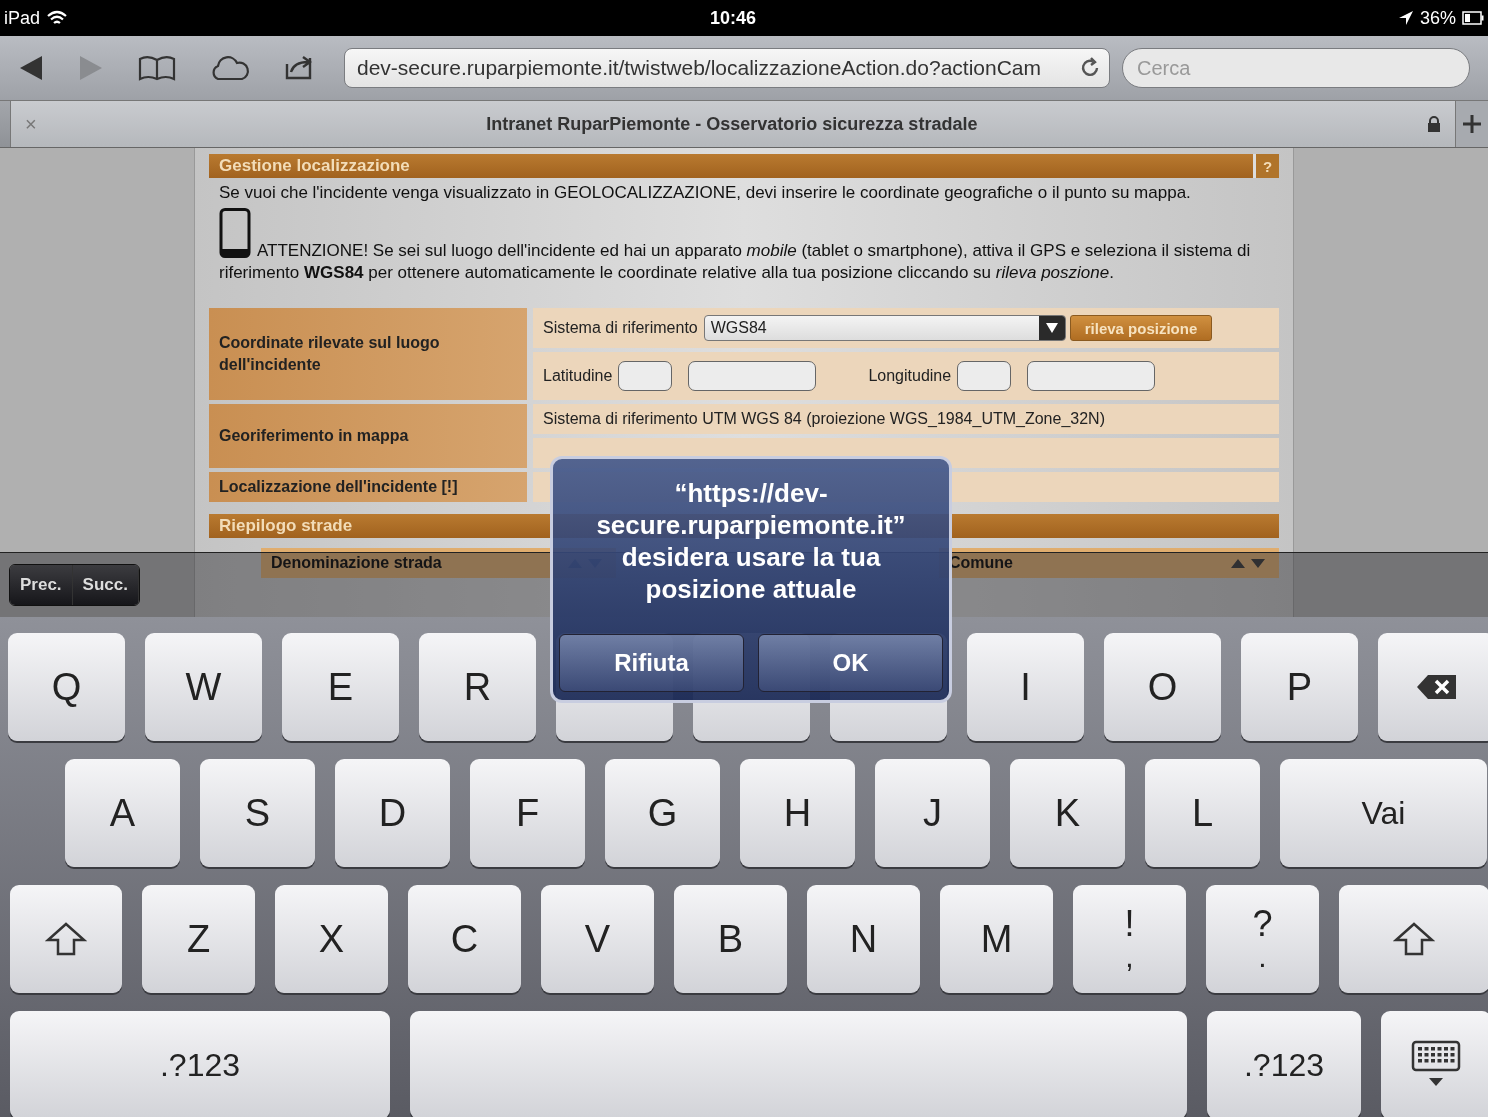 This screenshot has height=1117, width=1488. I want to click on alert-button: Rifiuta, so click(651, 663).